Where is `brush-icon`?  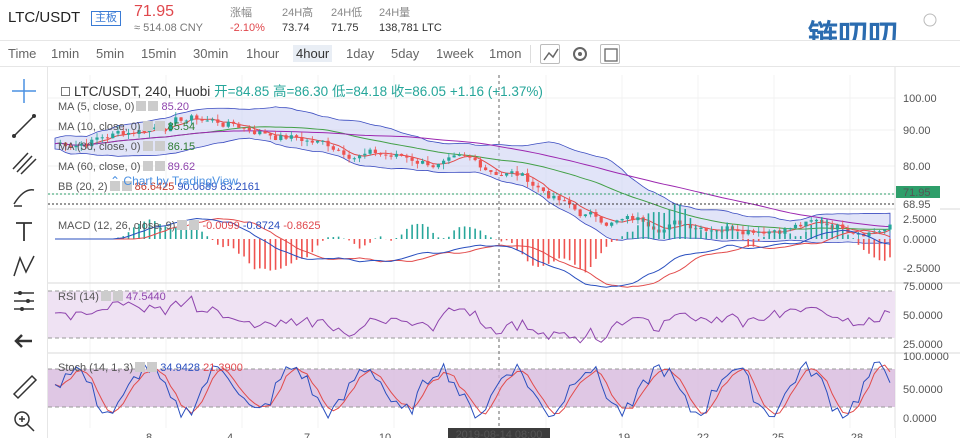
brush-icon is located at coordinates (24, 196).